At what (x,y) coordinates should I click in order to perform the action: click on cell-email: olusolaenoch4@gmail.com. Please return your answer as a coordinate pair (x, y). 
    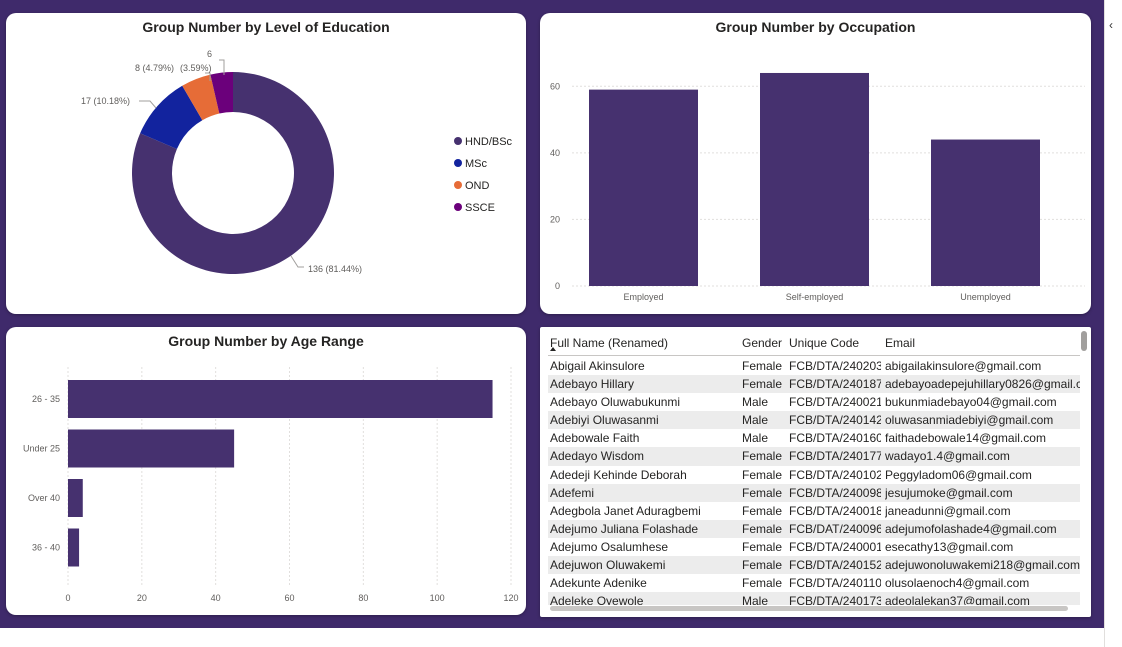
    Looking at the image, I should click on (957, 583).